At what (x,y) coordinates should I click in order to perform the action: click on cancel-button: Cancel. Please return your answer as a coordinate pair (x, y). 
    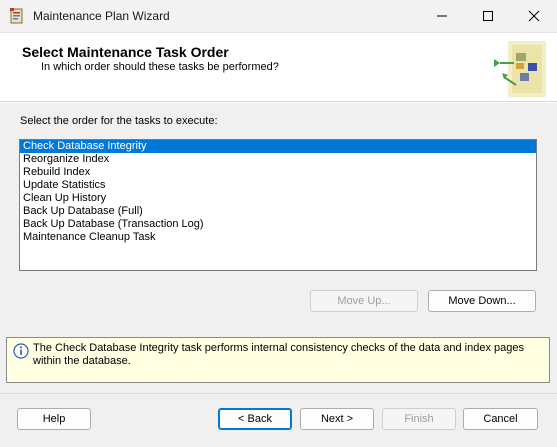
    Looking at the image, I should click on (500, 419).